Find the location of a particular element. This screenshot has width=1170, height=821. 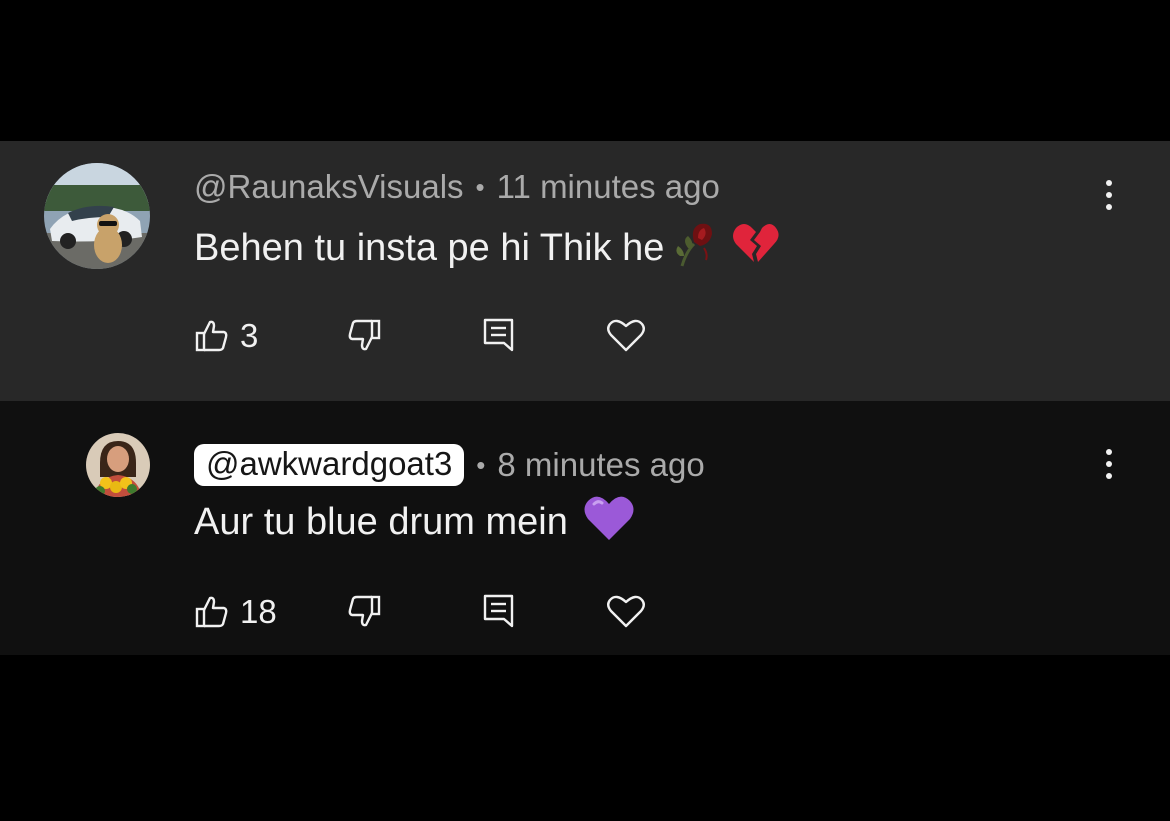

wilted-rose-emoji is located at coordinates (697, 248).